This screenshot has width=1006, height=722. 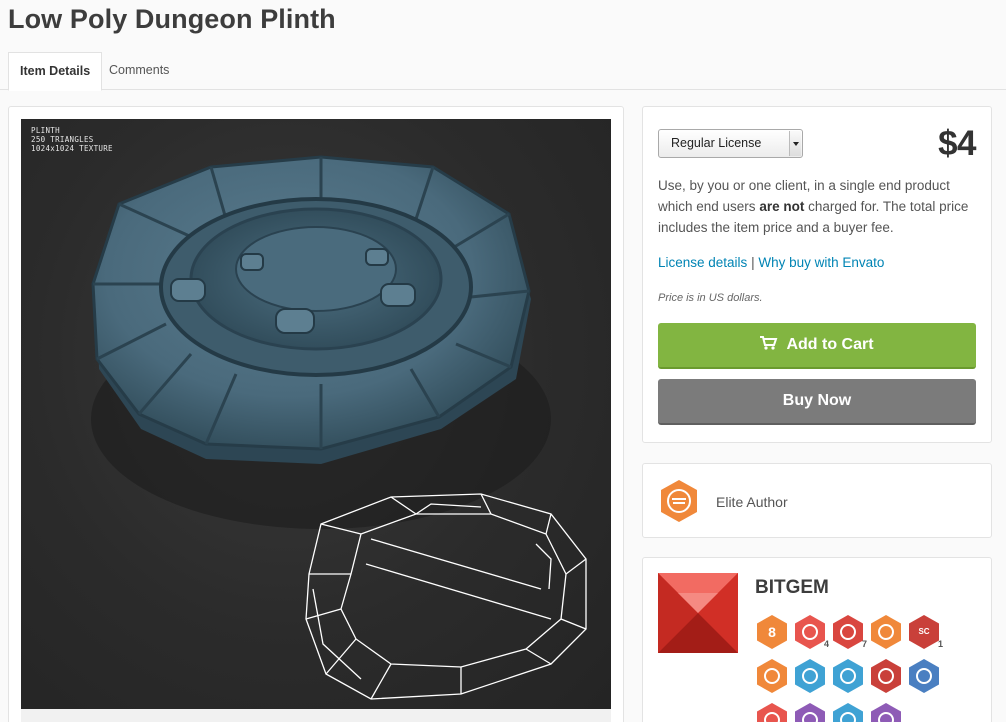 I want to click on elite-author-badge-icon, so click(x=679, y=501).